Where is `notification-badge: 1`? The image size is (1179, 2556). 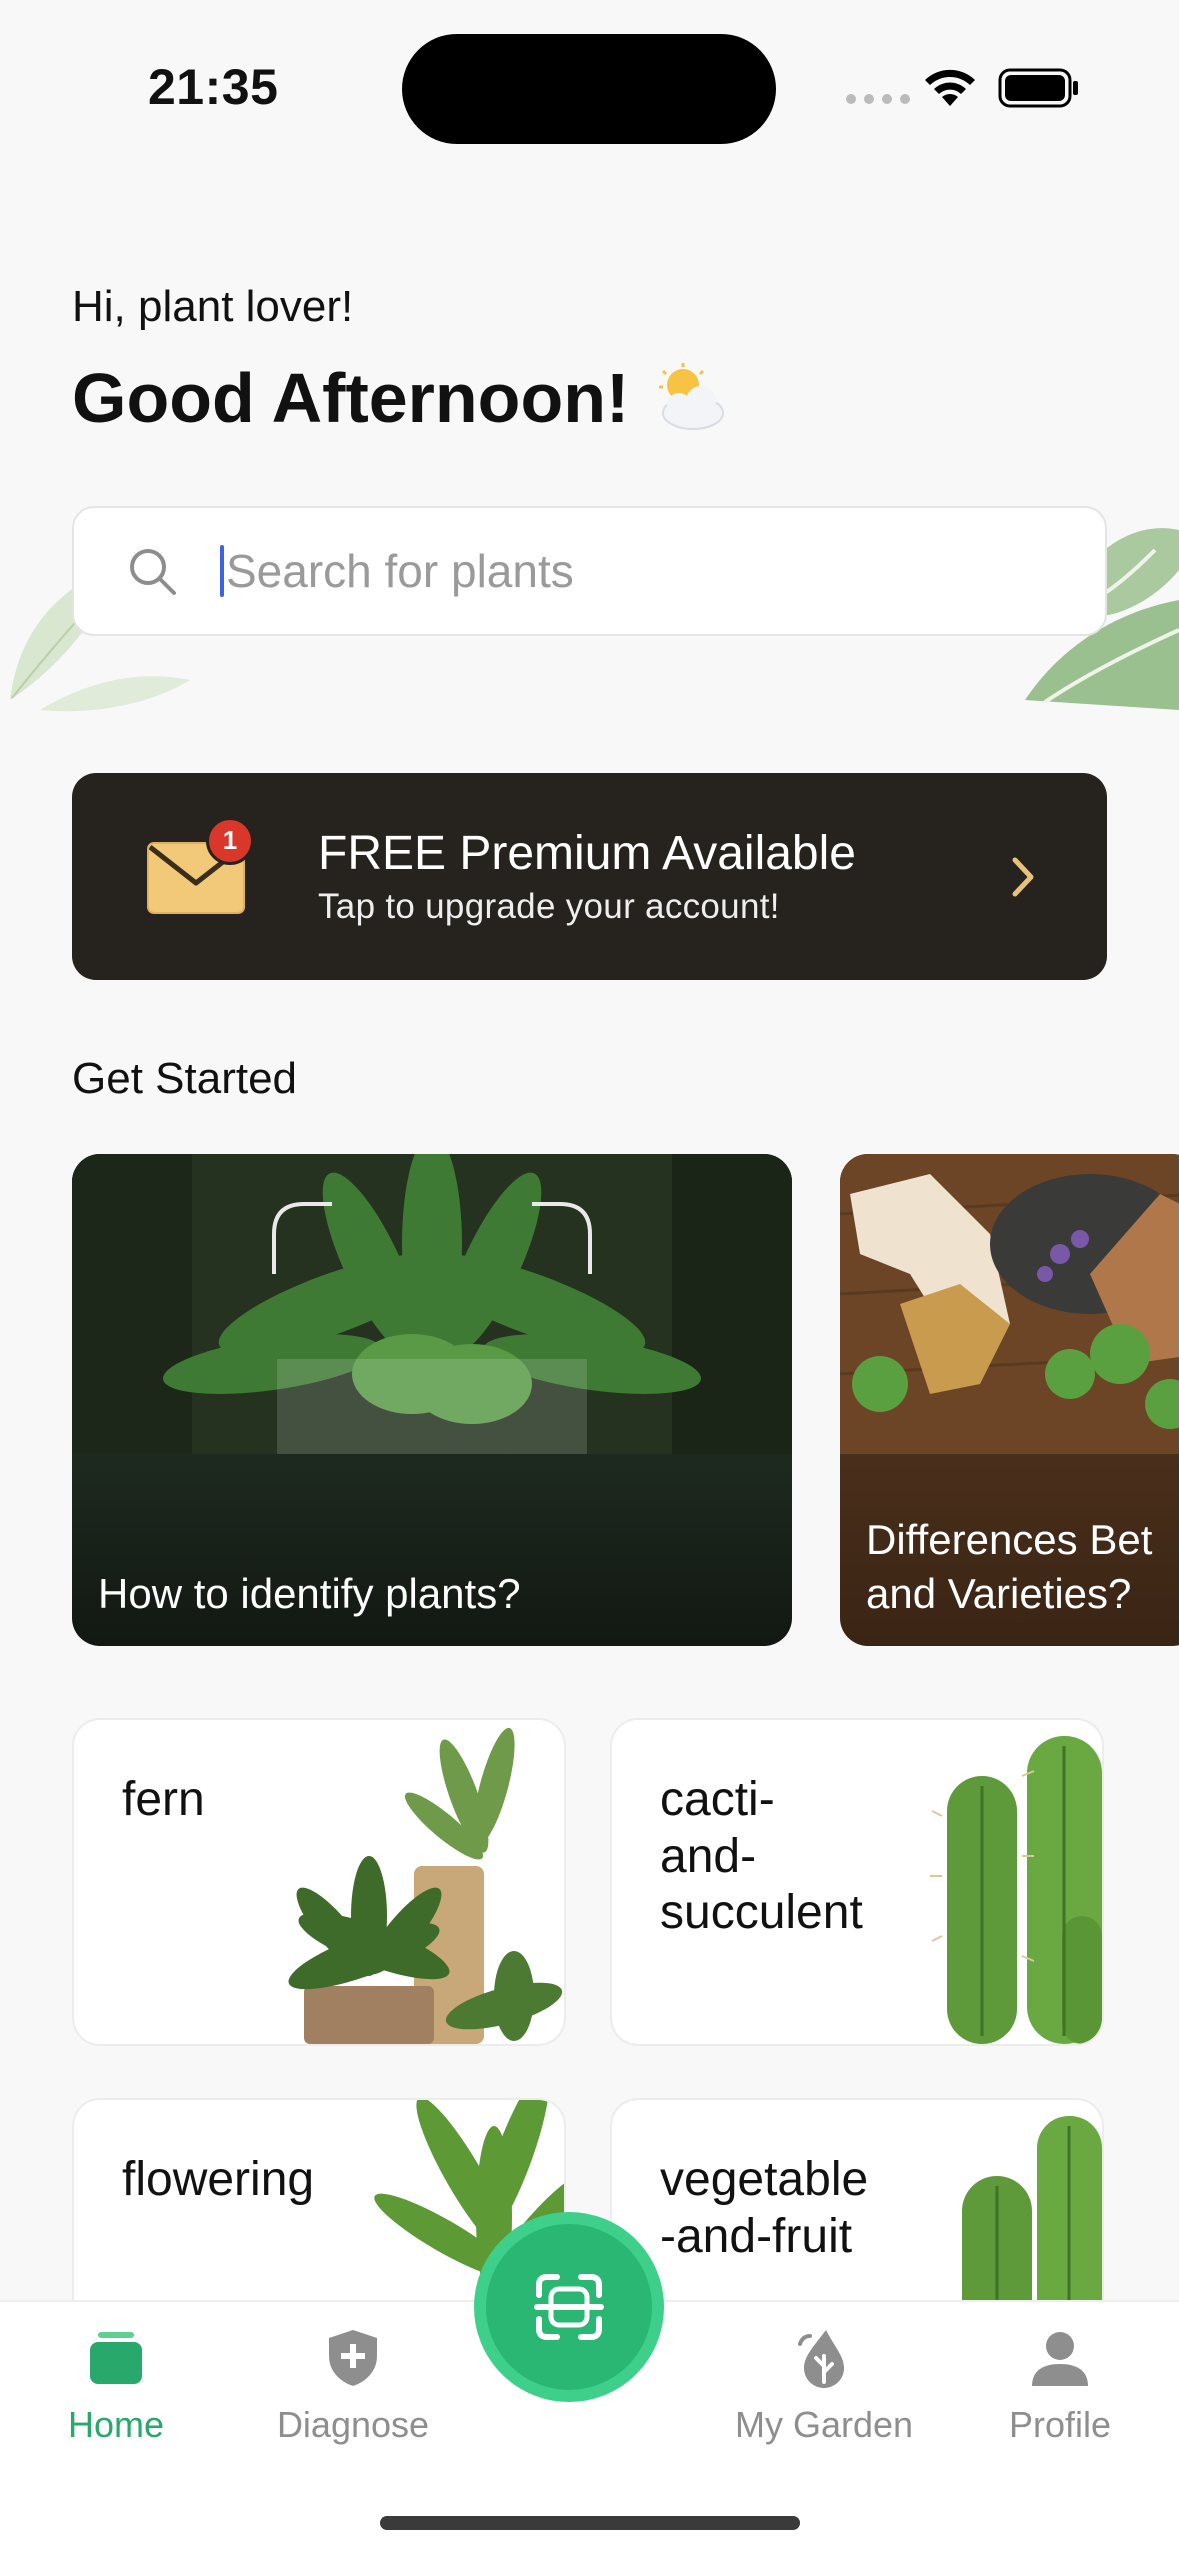 notification-badge: 1 is located at coordinates (230, 840).